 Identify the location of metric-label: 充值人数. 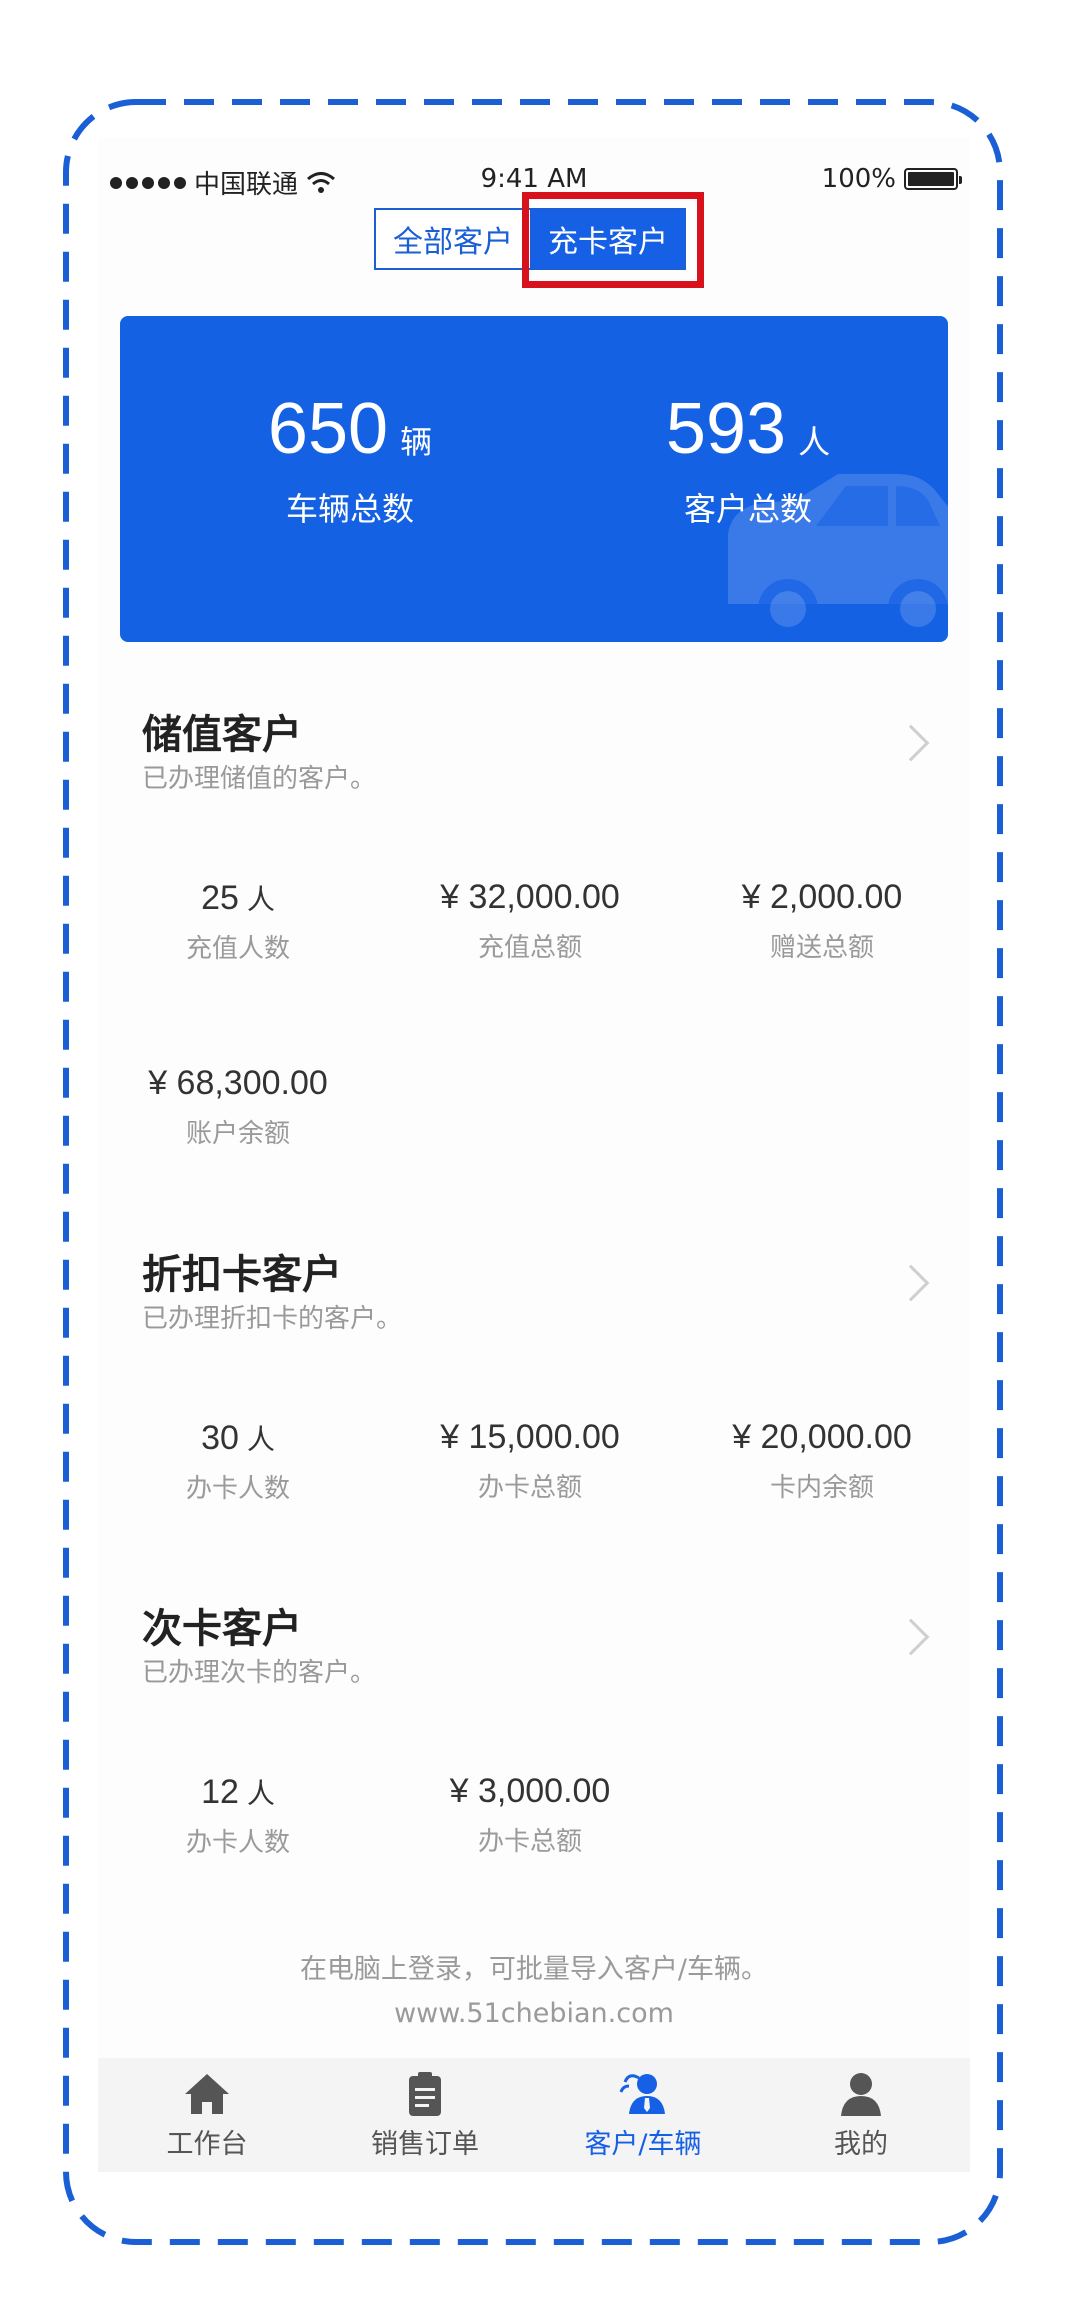
(237, 949).